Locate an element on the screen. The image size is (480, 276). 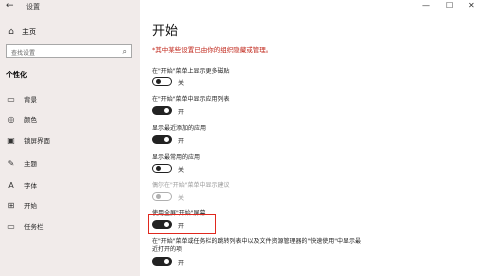
setting-label: 在"开始"菜单中显示应用列表 is located at coordinates (191, 99).